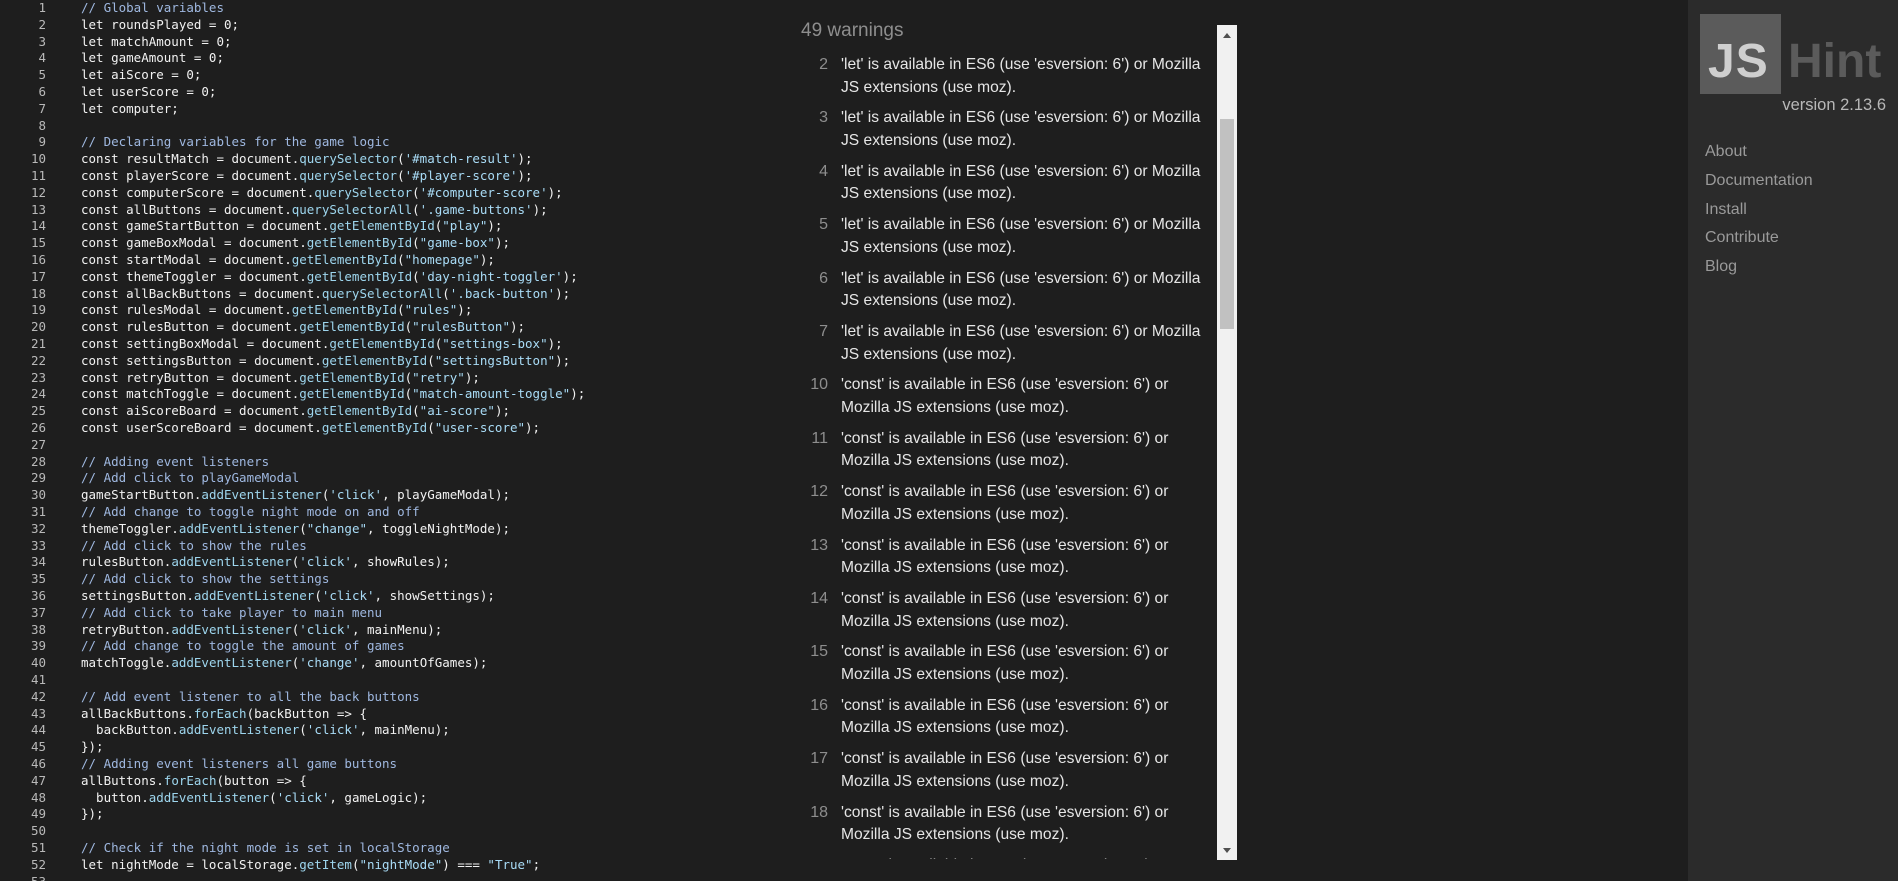  I want to click on scroll-down-button, so click(1227, 850).